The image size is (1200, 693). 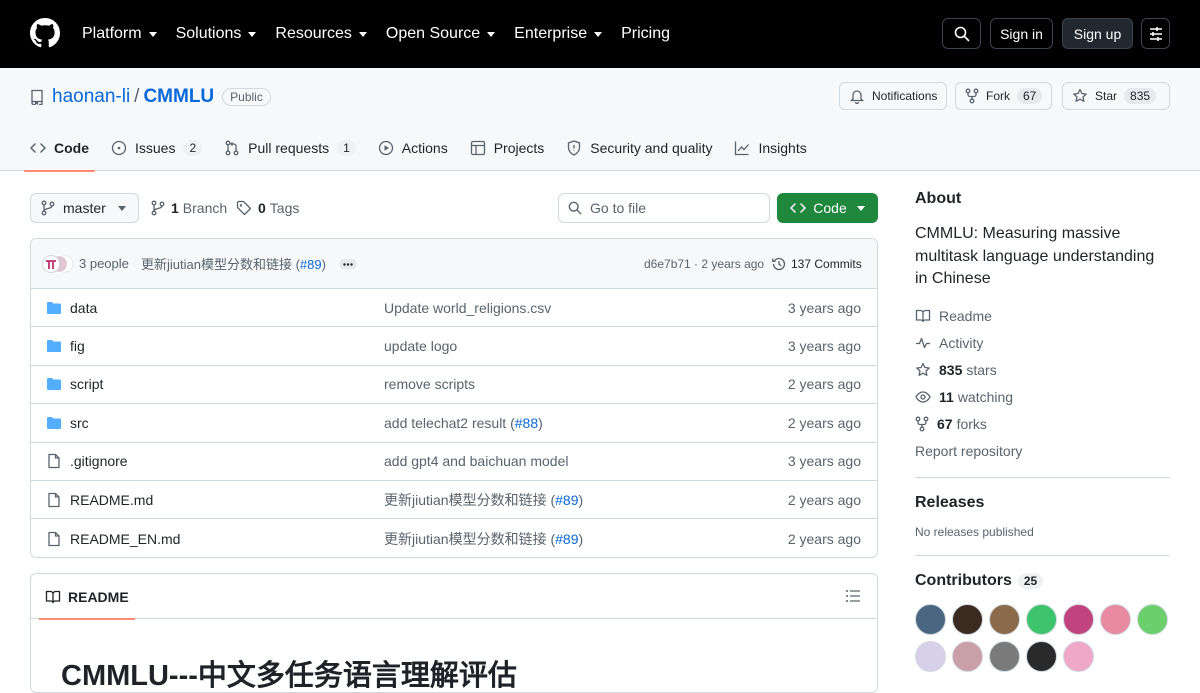 I want to click on pull-request-icon, so click(x=232, y=148).